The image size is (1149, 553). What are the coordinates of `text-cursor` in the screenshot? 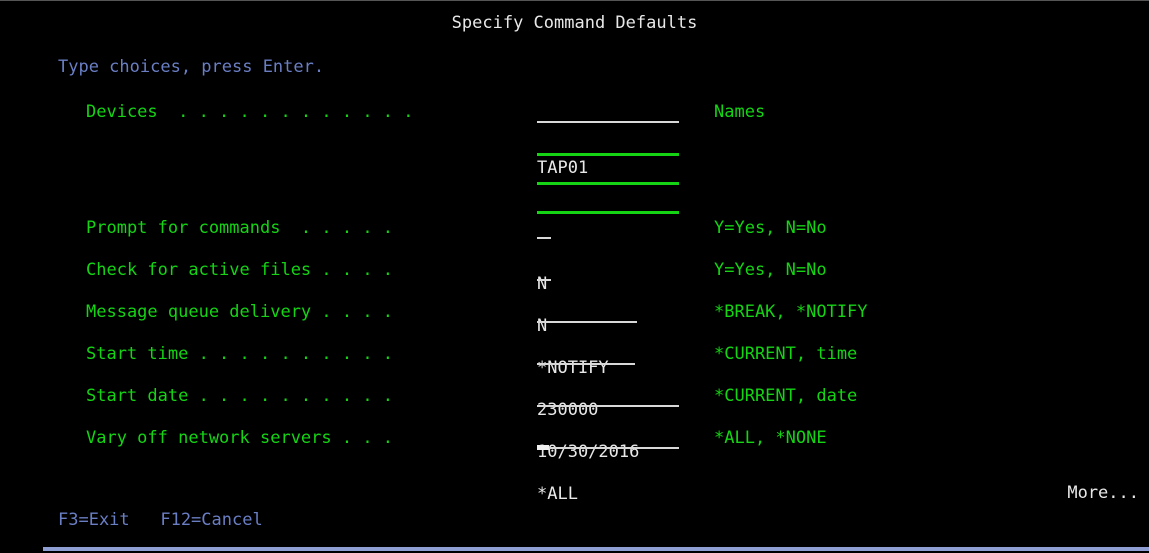 It's located at (543, 447).